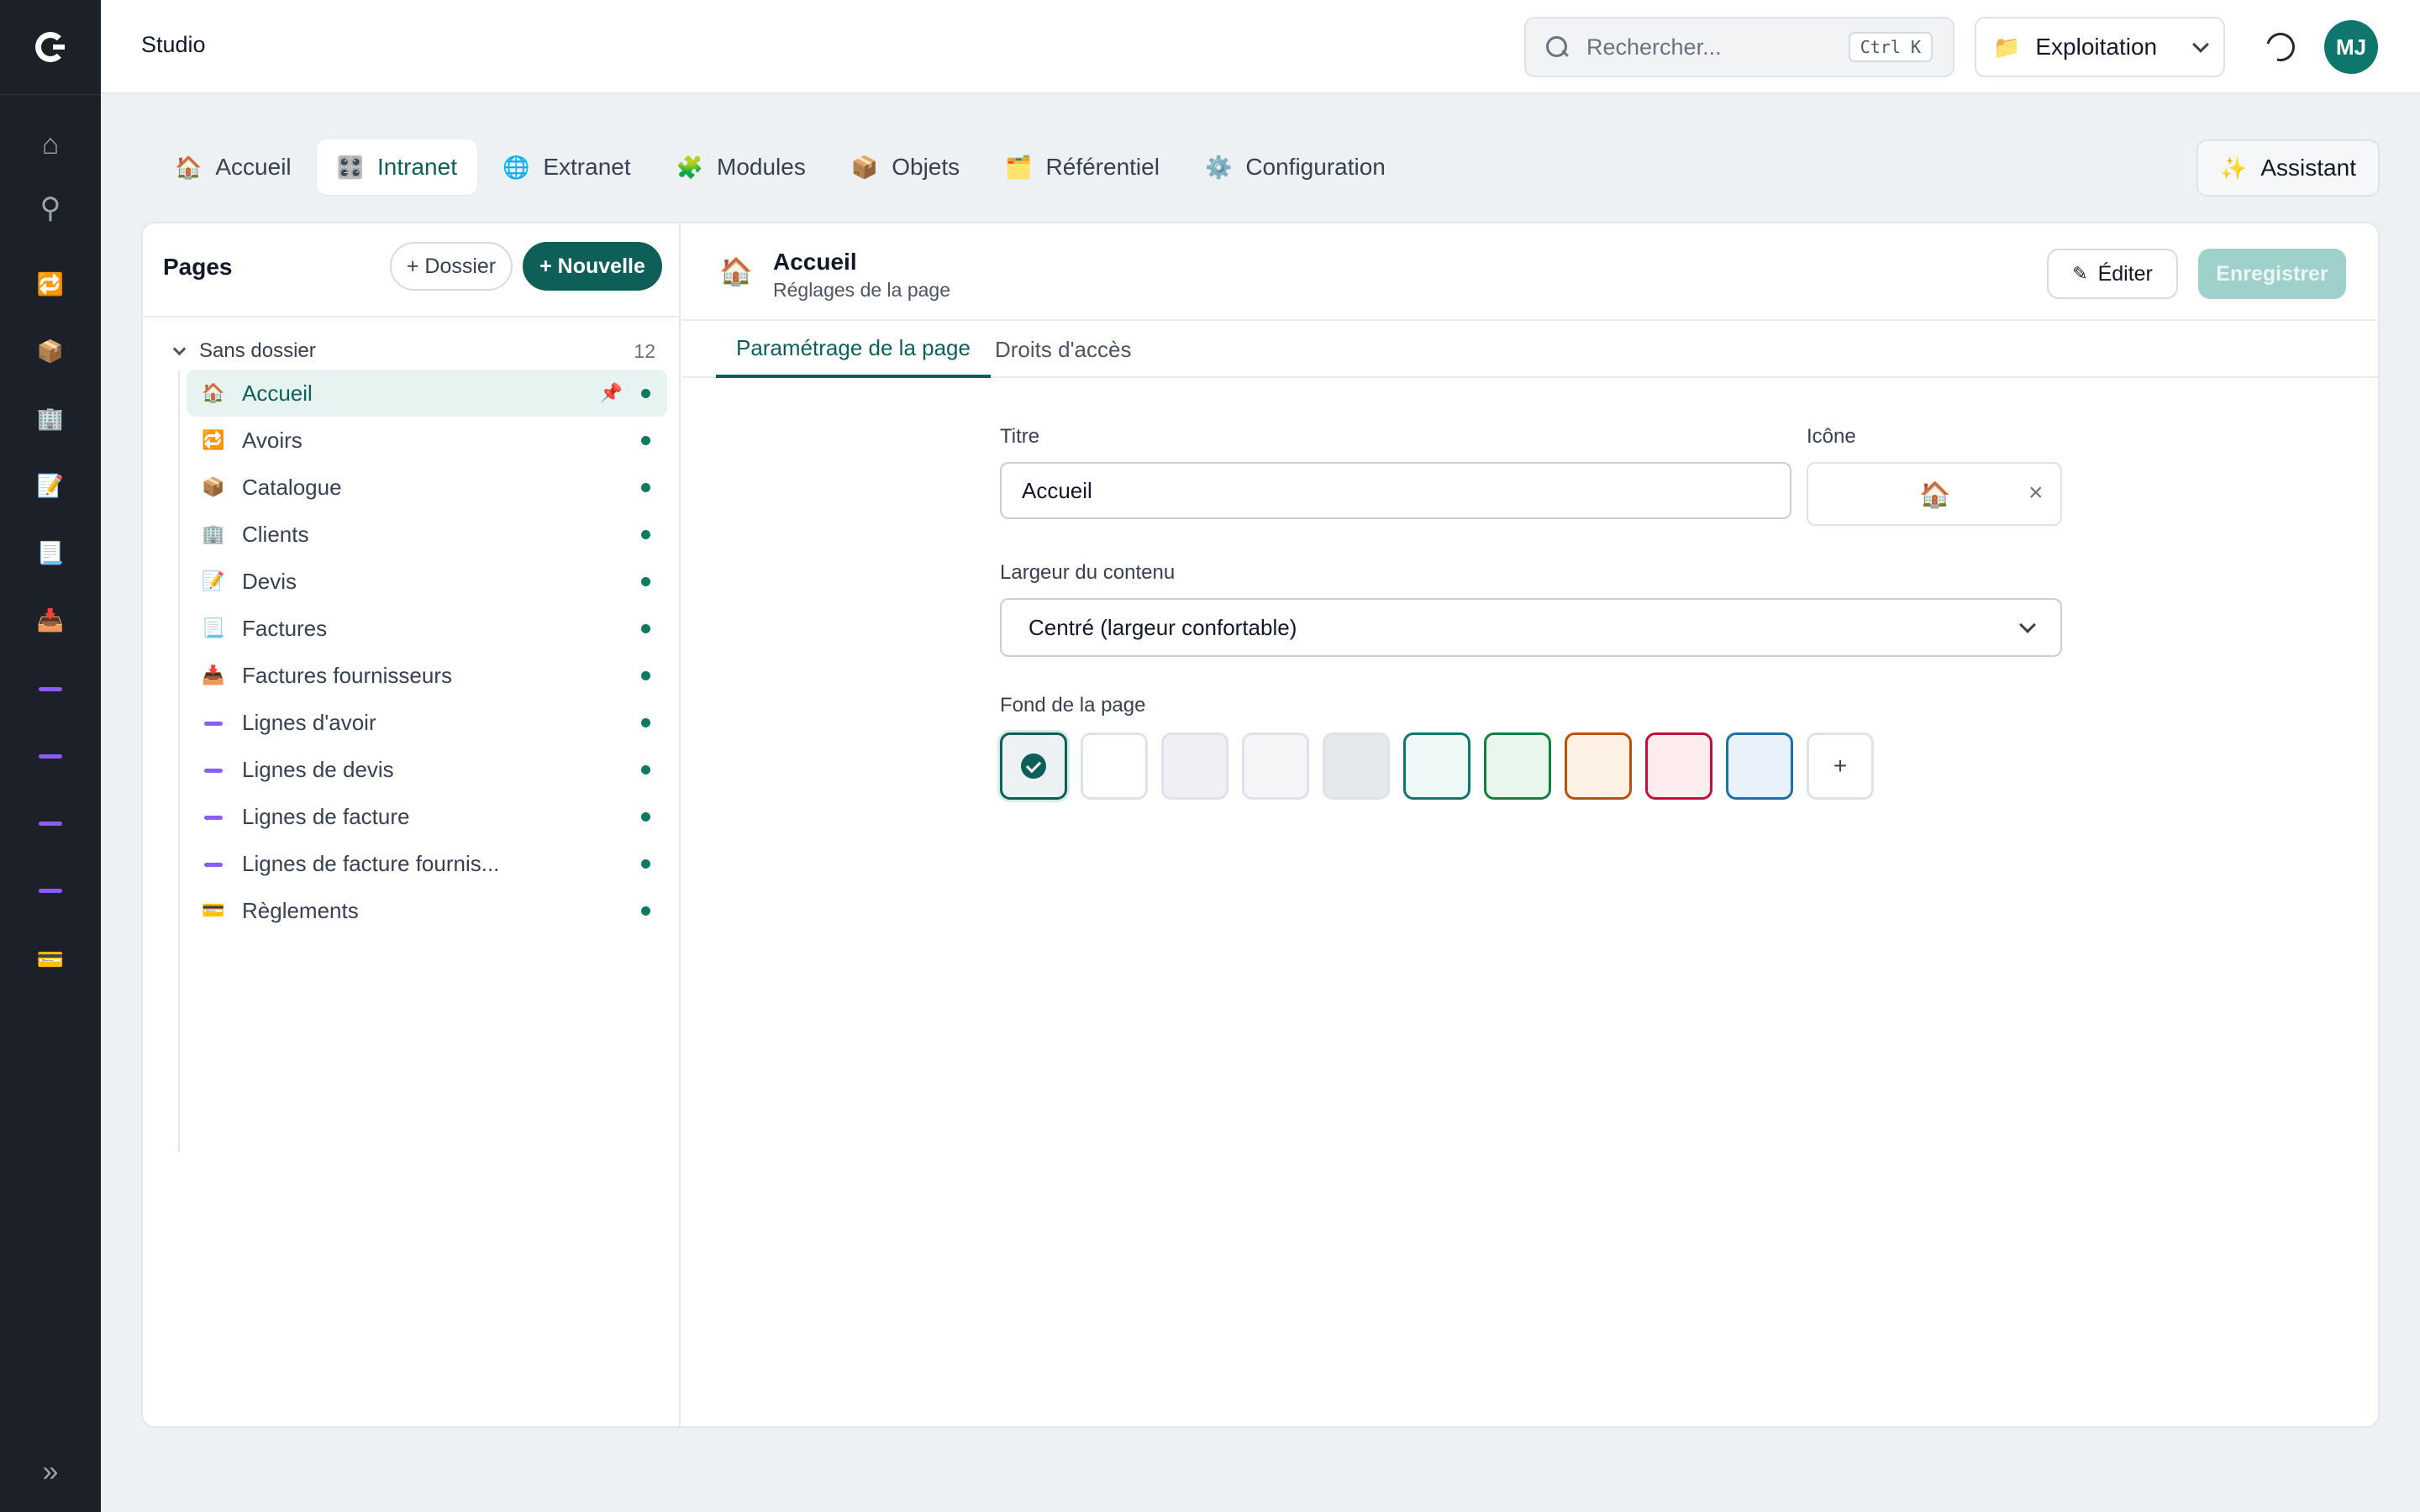  Describe the element at coordinates (815, 262) in the screenshot. I see `page-title: Accueil` at that location.